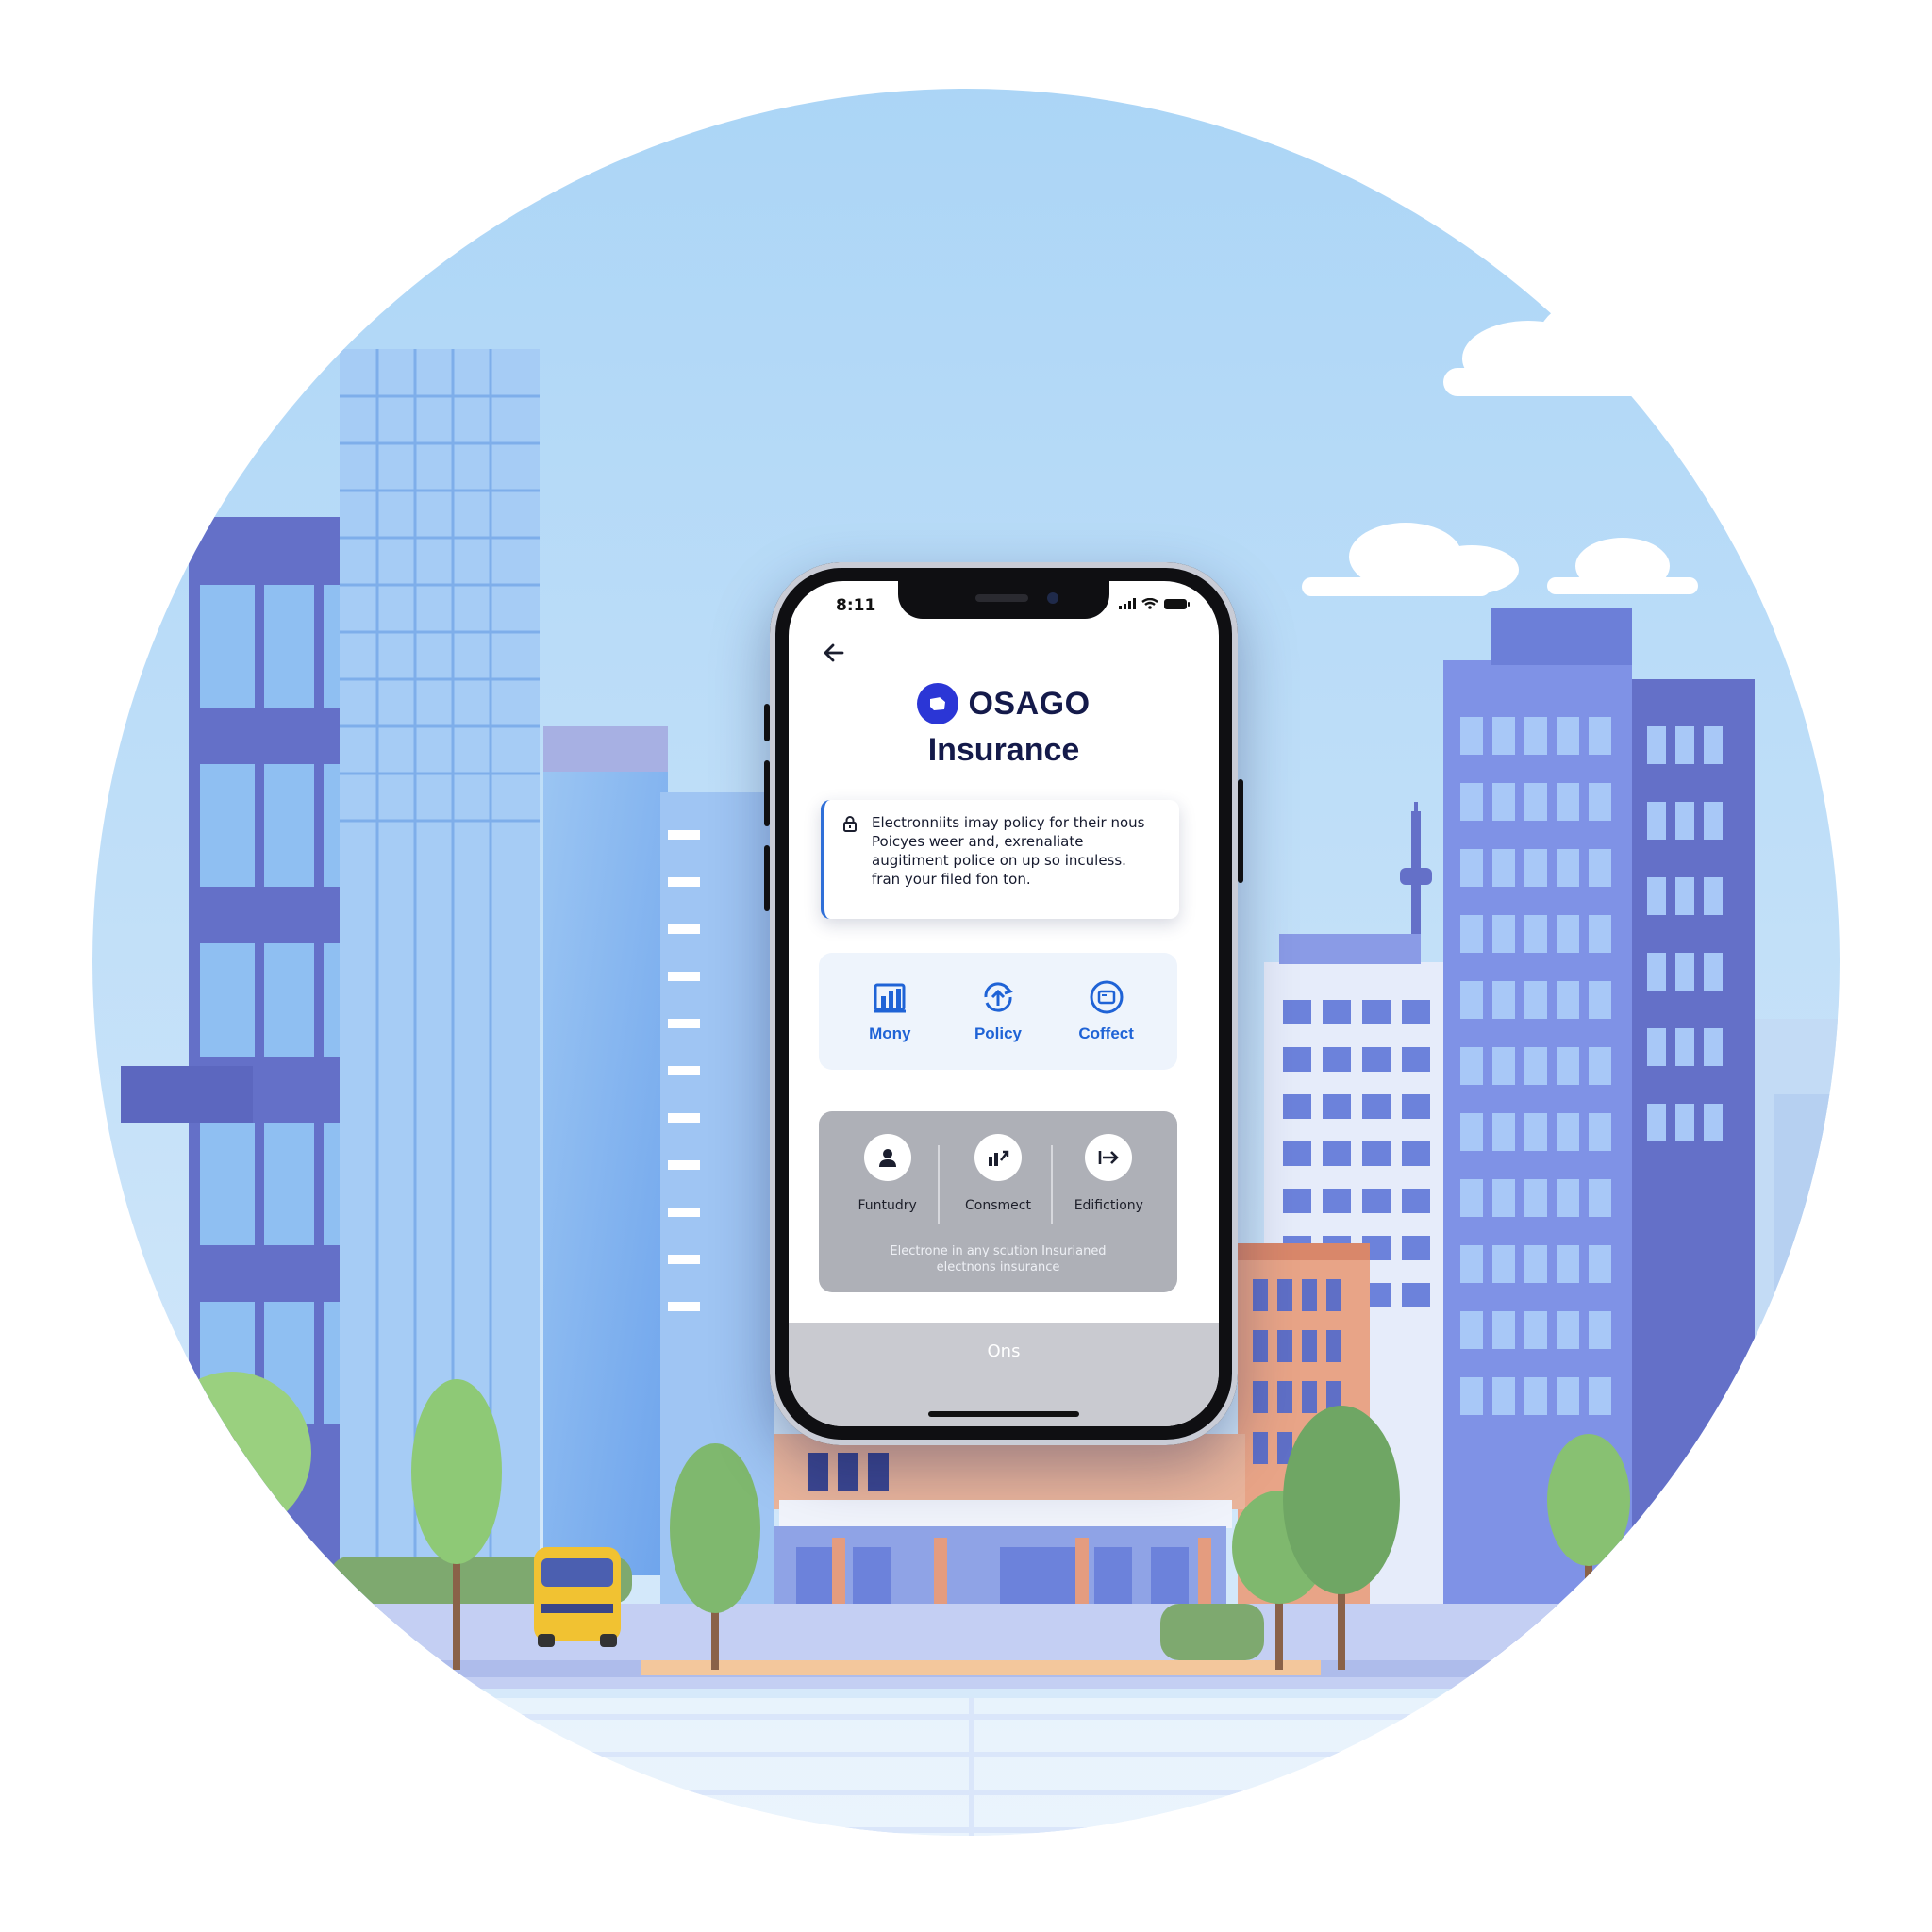 Image resolution: width=1932 pixels, height=1932 pixels. What do you see at coordinates (981, 1667) in the screenshot?
I see `sidewalk` at bounding box center [981, 1667].